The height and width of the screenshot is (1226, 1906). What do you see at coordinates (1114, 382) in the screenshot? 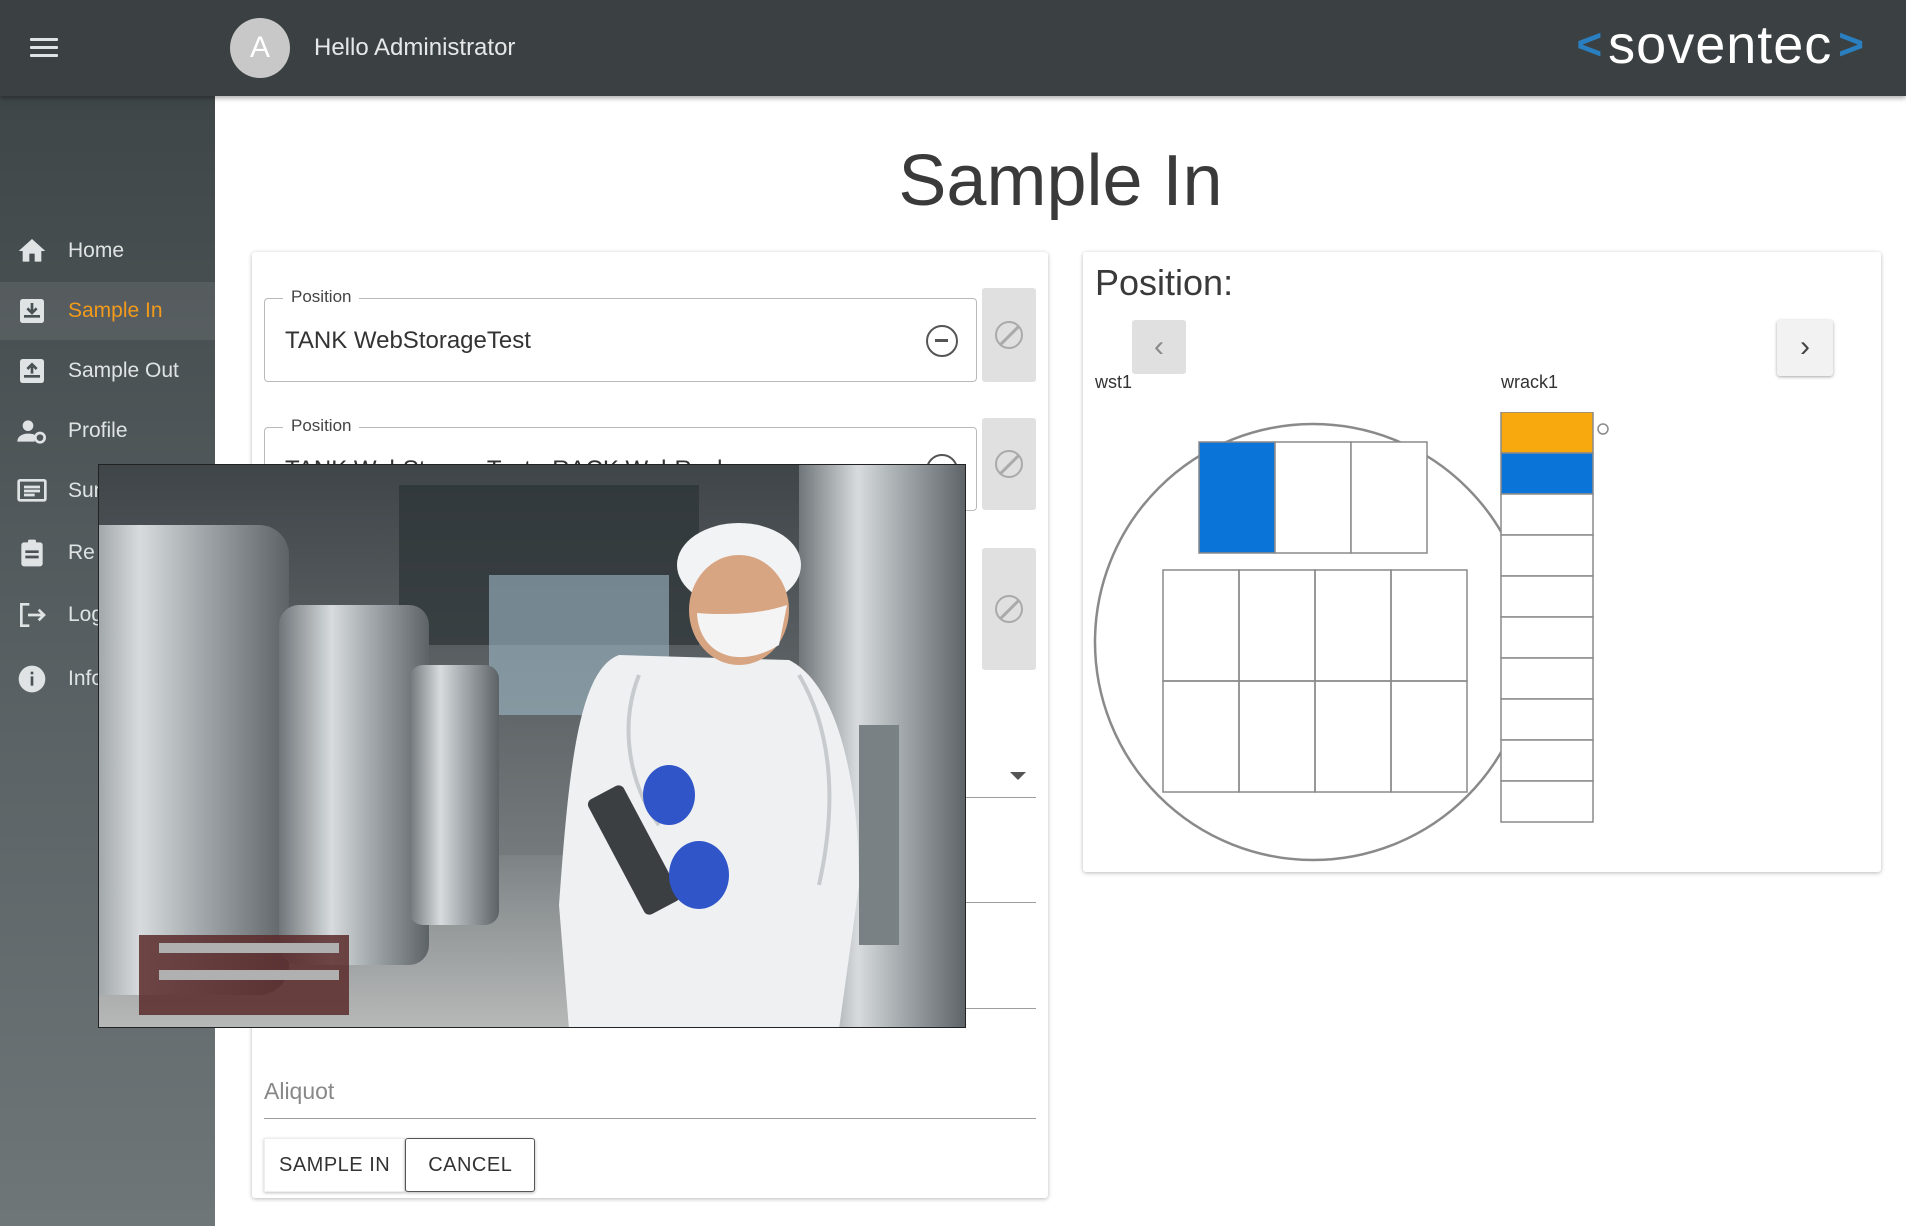
I see `tank-label: wst1` at bounding box center [1114, 382].